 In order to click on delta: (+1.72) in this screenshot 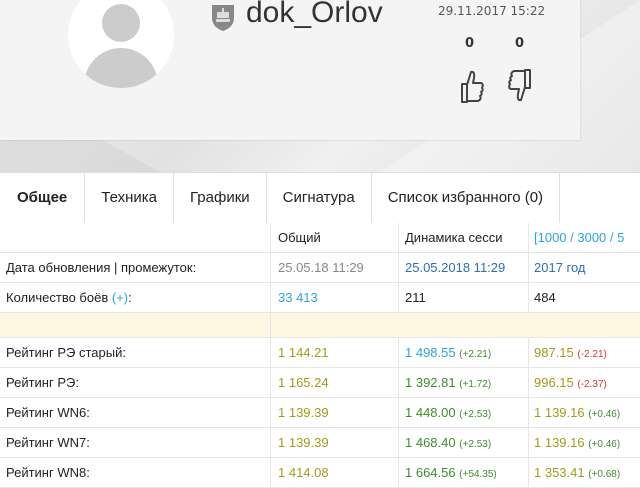, I will do `click(475, 384)`.